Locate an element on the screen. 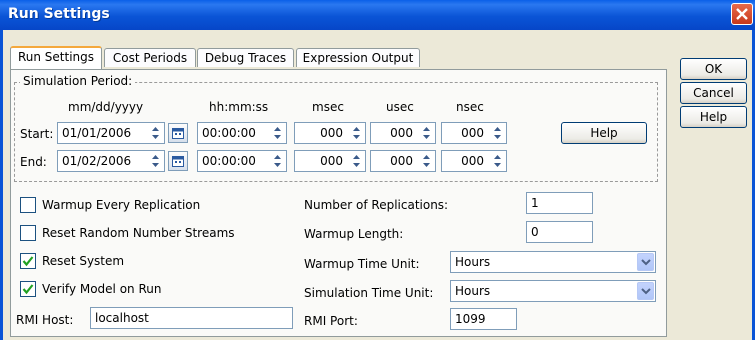 This screenshot has height=340, width=755. start-label: Start: is located at coordinates (37, 134).